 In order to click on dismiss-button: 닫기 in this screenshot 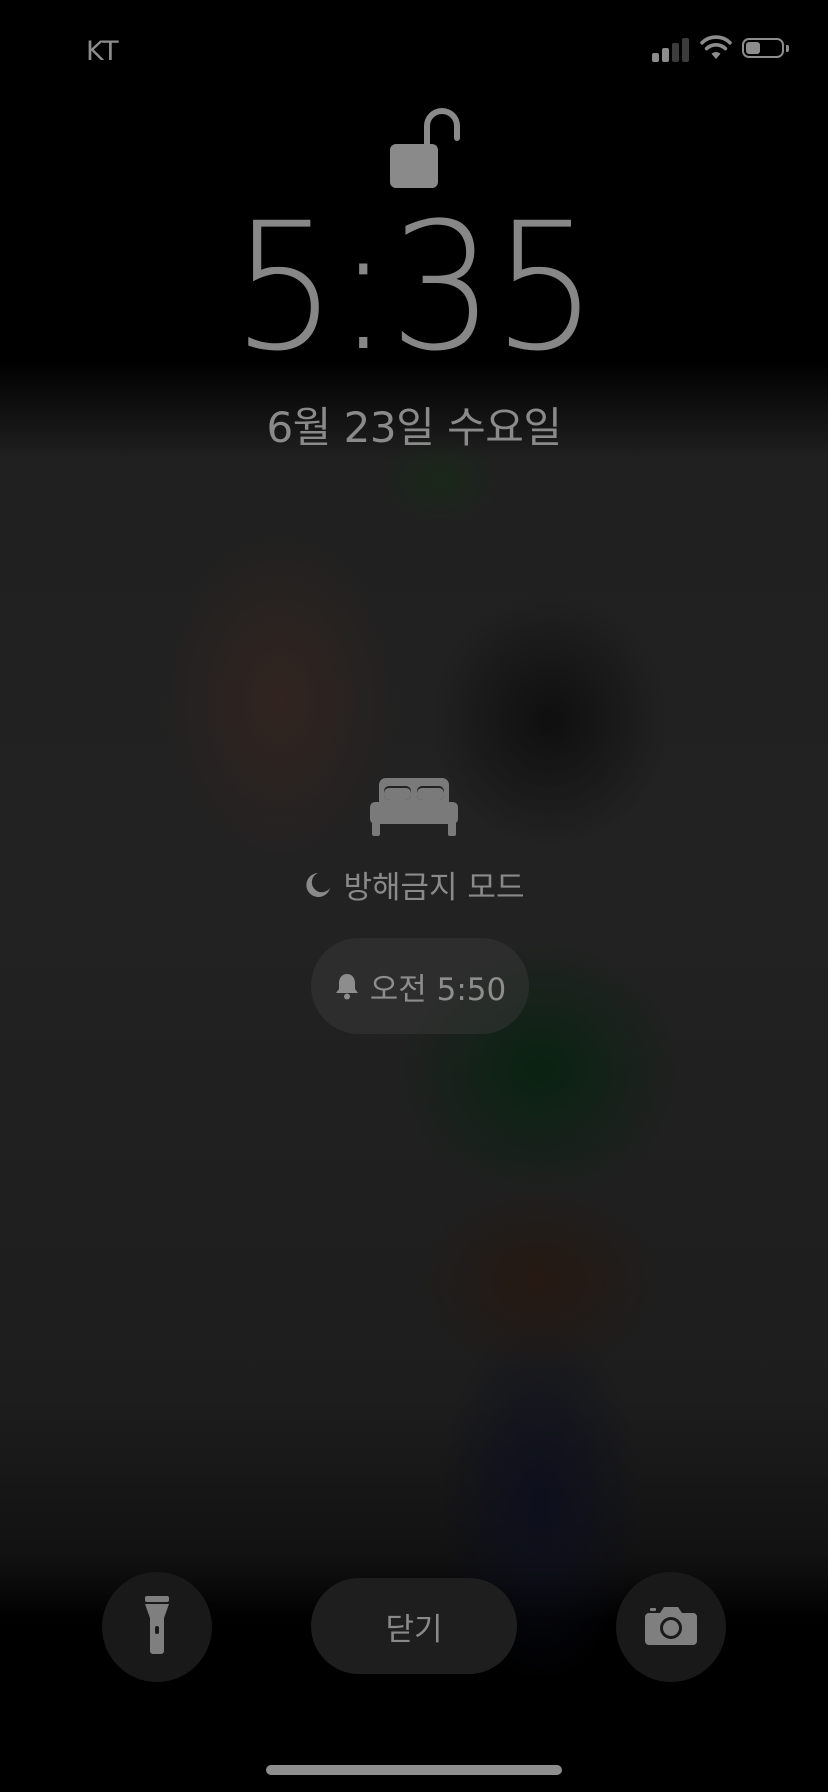, I will do `click(414, 1626)`.